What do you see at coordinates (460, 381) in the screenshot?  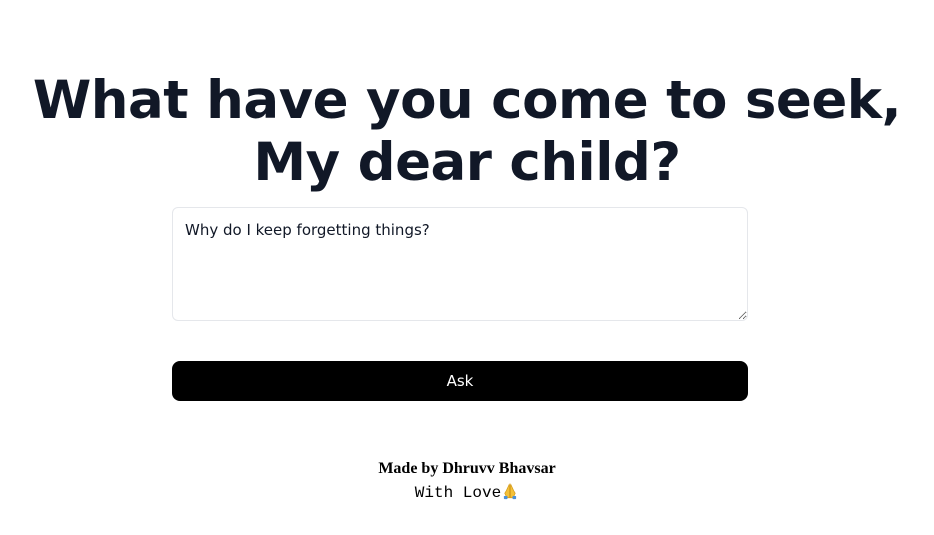 I see `ask-button: Ask` at bounding box center [460, 381].